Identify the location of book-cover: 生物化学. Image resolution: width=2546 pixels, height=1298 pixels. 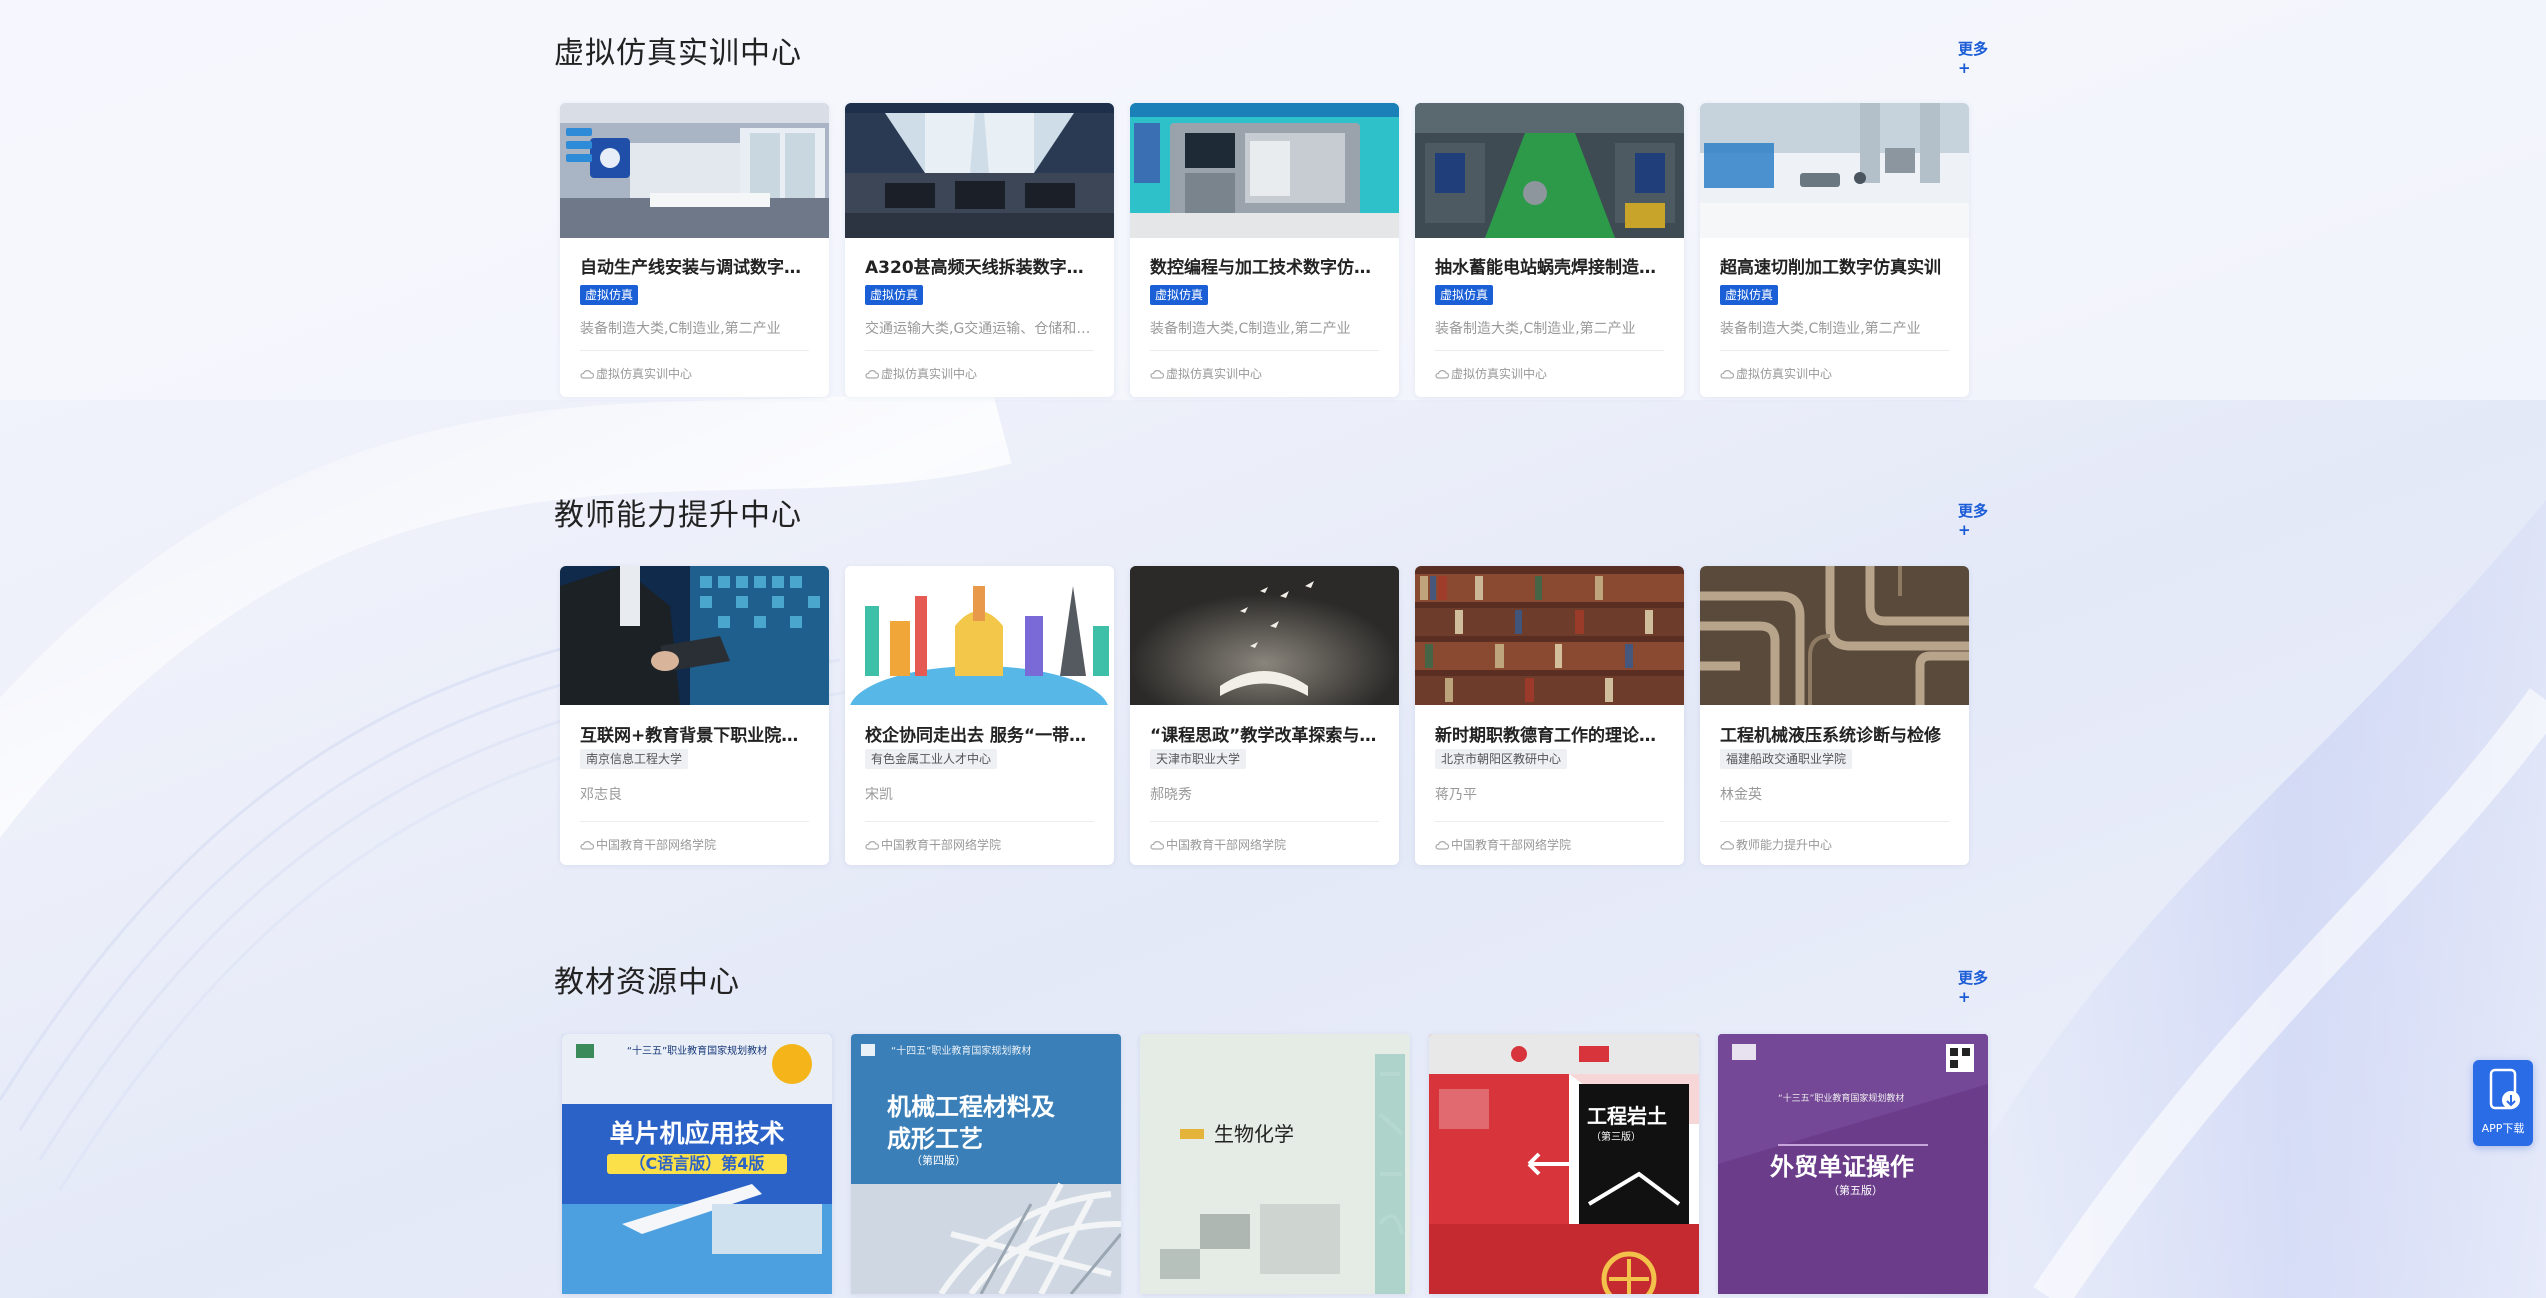
(1275, 1164).